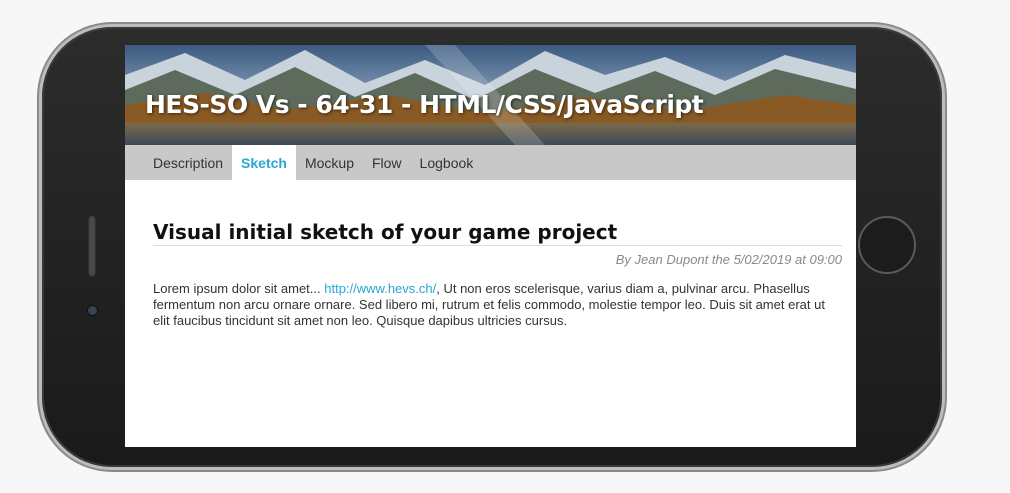  Describe the element at coordinates (387, 162) in the screenshot. I see `tab-flow: Flow` at that location.